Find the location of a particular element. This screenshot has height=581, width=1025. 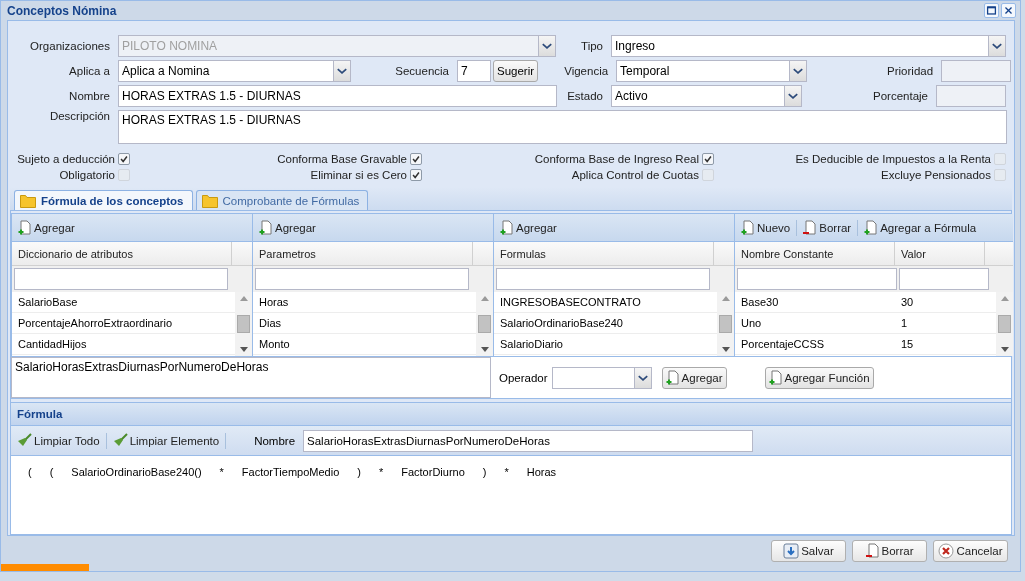

table-cell: PorcentajeAhorroExtraordinario is located at coordinates (123, 323).